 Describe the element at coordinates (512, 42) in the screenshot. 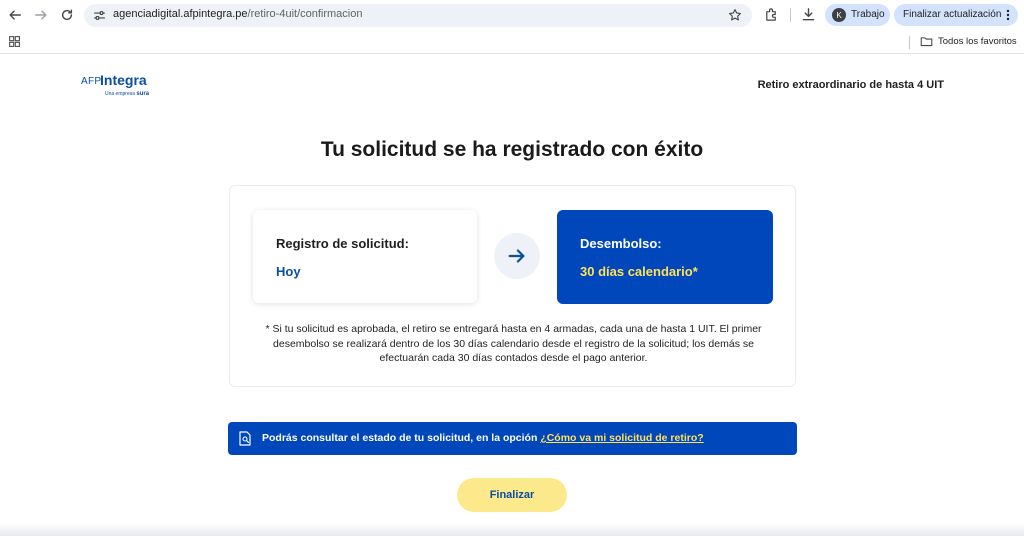

I see `bookmarks-bar: Todos los favoritos` at that location.